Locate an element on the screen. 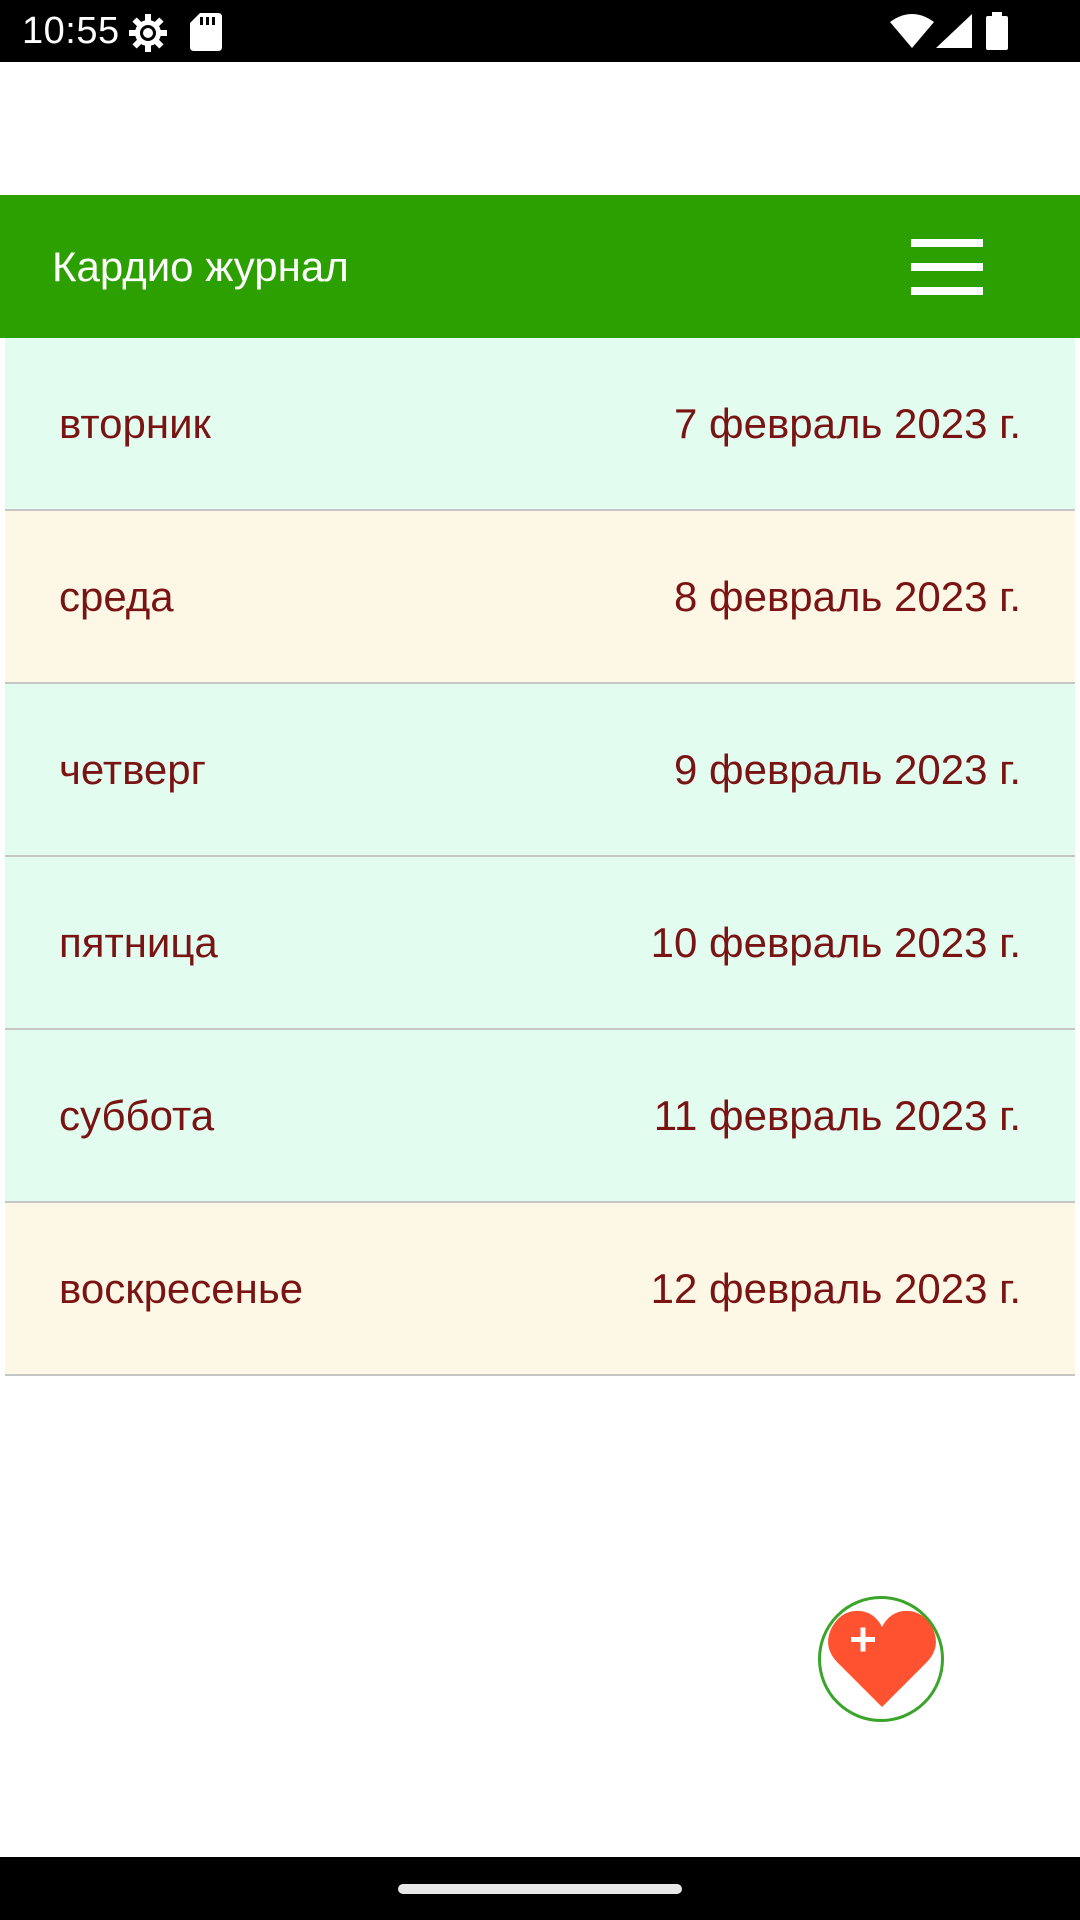 This screenshot has height=1920, width=1080. day-date: 8 февраль 2023 г. is located at coordinates (847, 596).